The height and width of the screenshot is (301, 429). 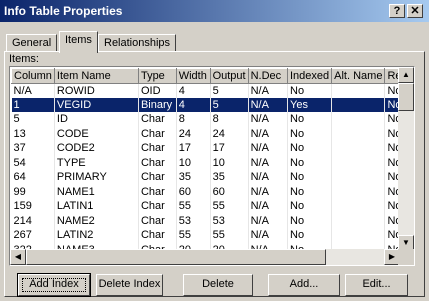 What do you see at coordinates (310, 104) in the screenshot?
I see `table-cell: Yes` at bounding box center [310, 104].